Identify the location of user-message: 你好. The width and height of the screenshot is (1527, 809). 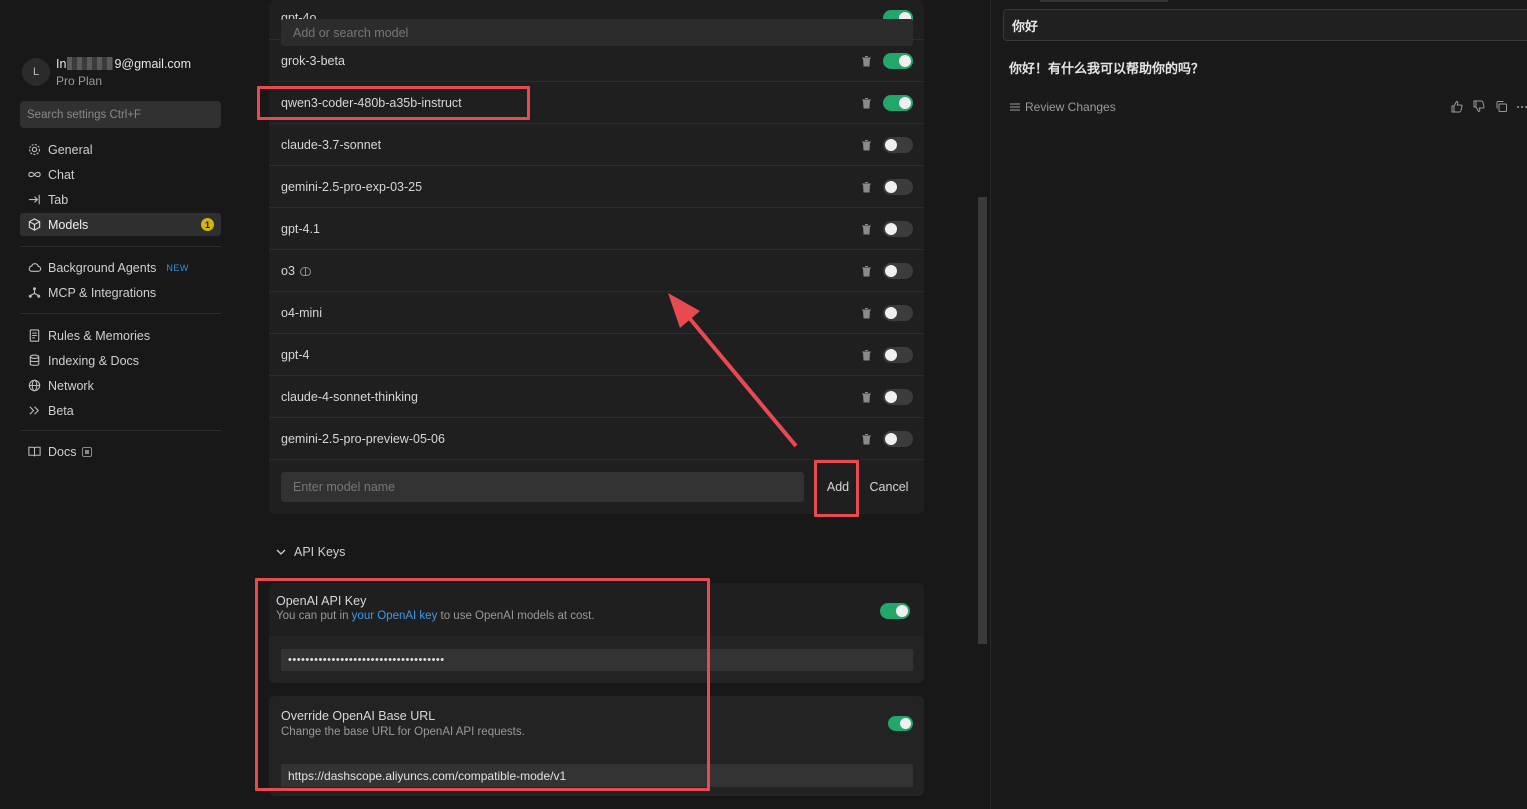
(1265, 25).